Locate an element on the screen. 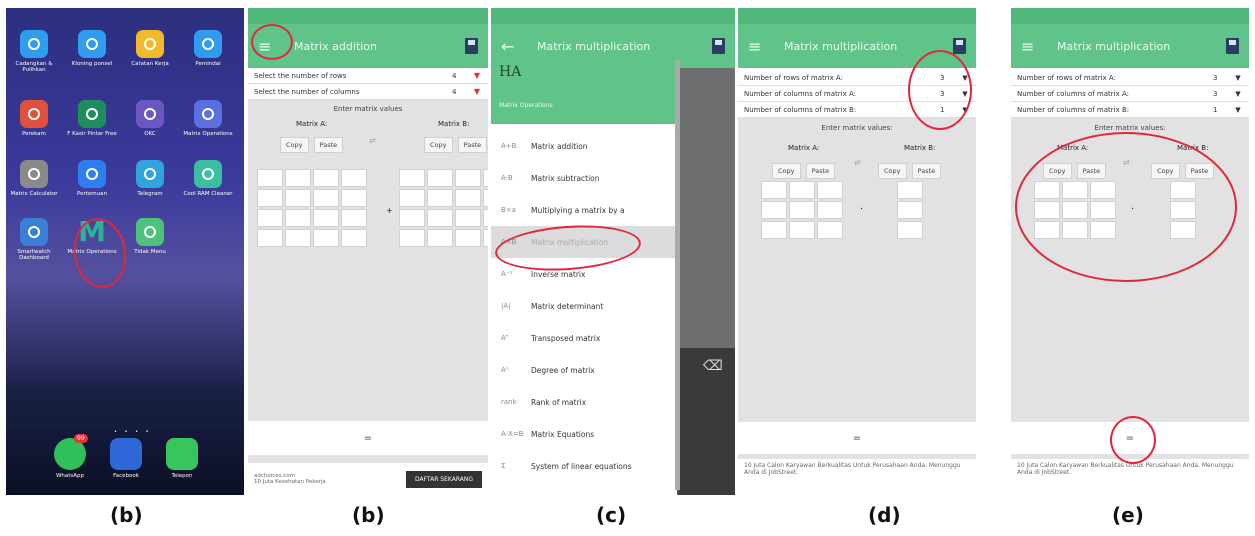 This screenshot has width=1255, height=536. scrollbar is located at coordinates (677, 275).